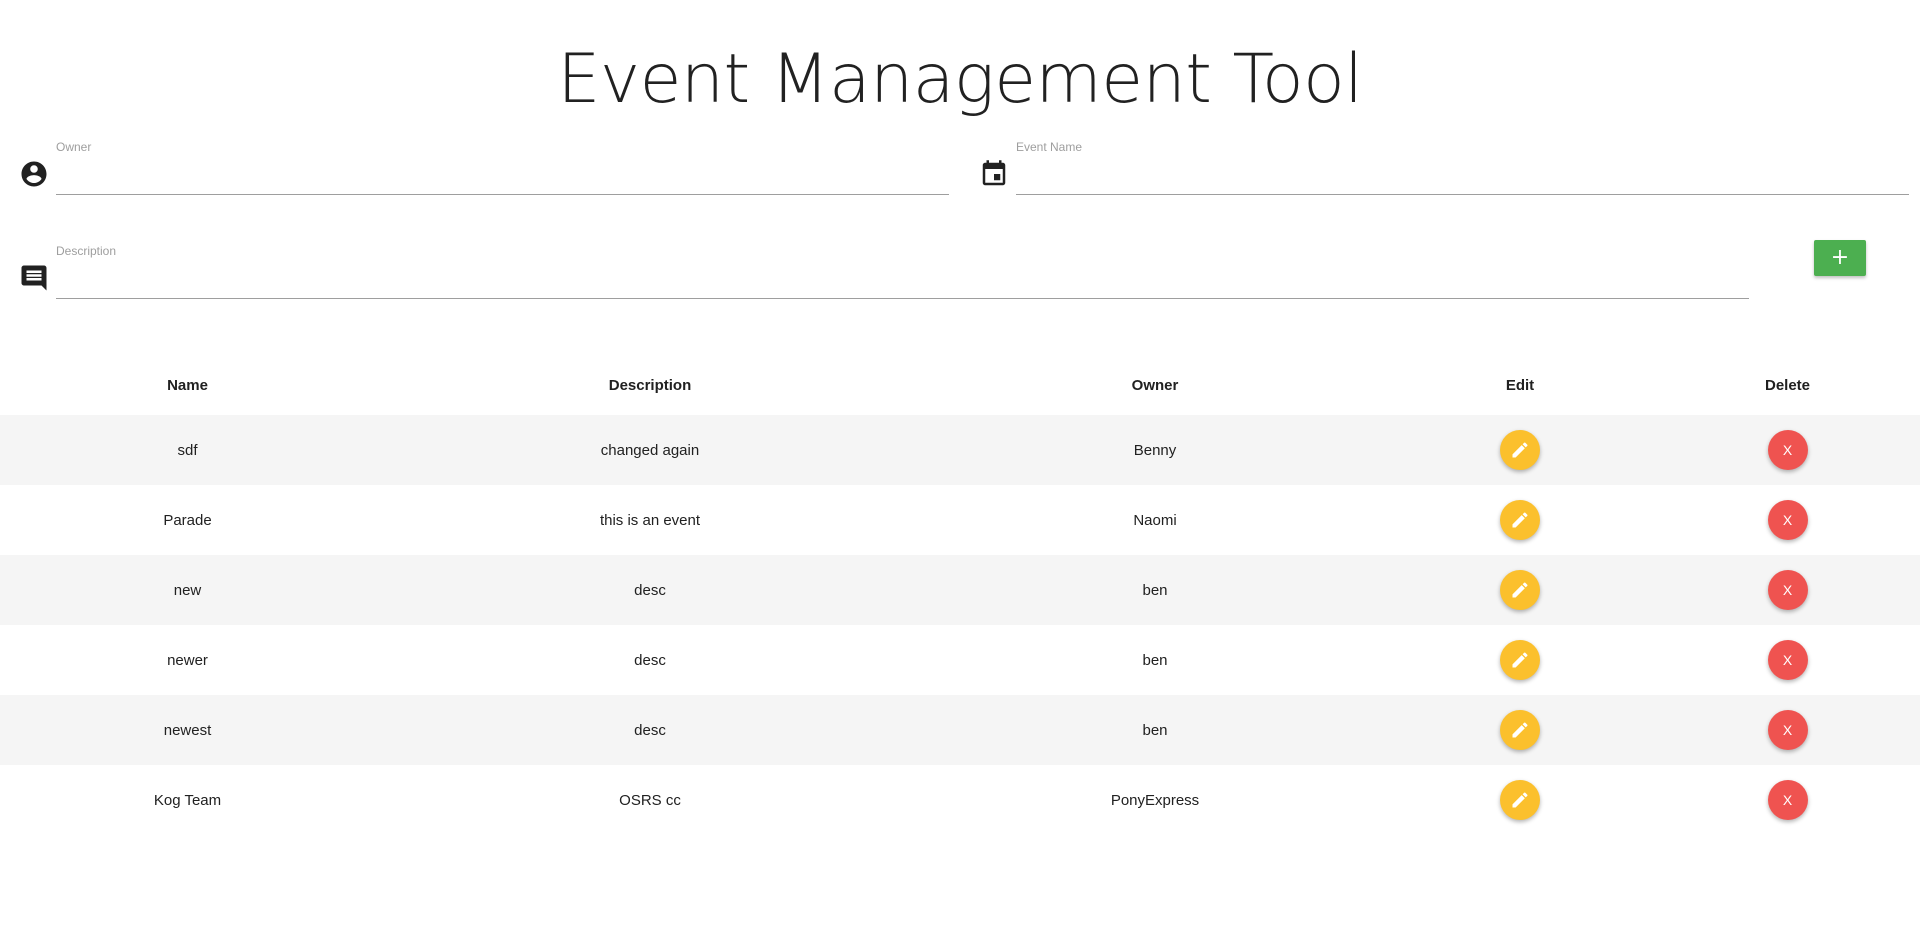 Image resolution: width=1920 pixels, height=937 pixels. Describe the element at coordinates (187, 450) in the screenshot. I see `cell-name: sdf` at that location.